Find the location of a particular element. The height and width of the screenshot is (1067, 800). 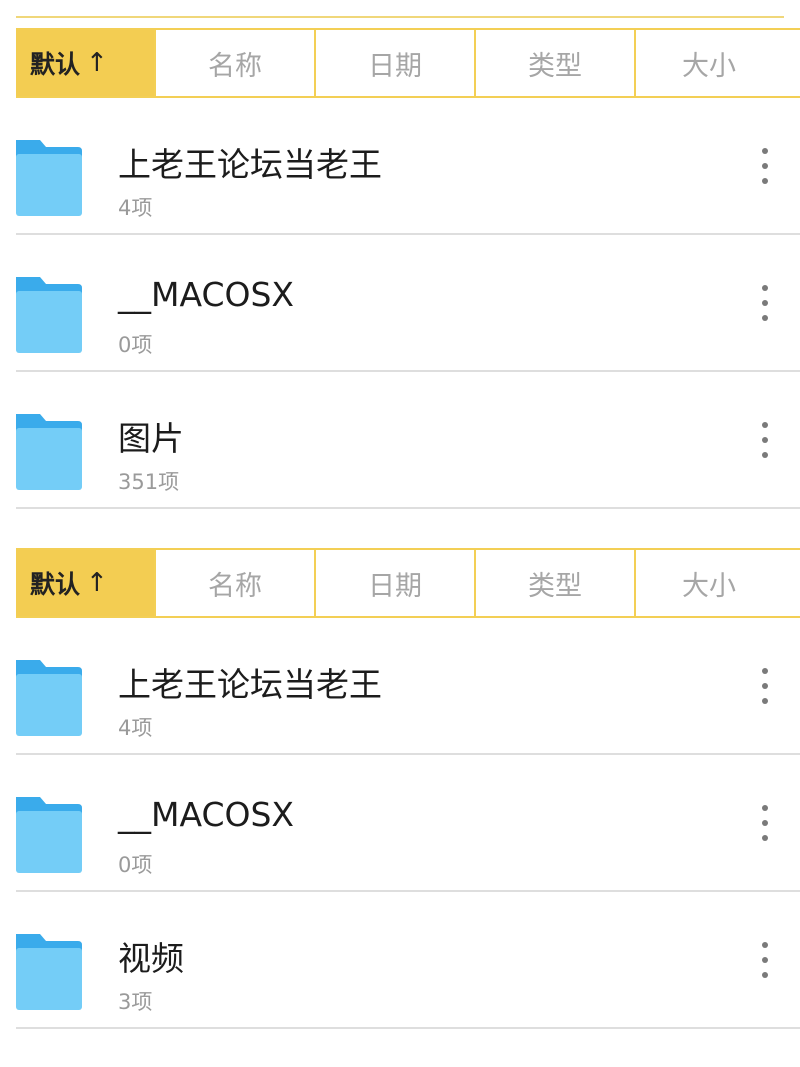

folder-row: 图片 351项 is located at coordinates (408, 440).